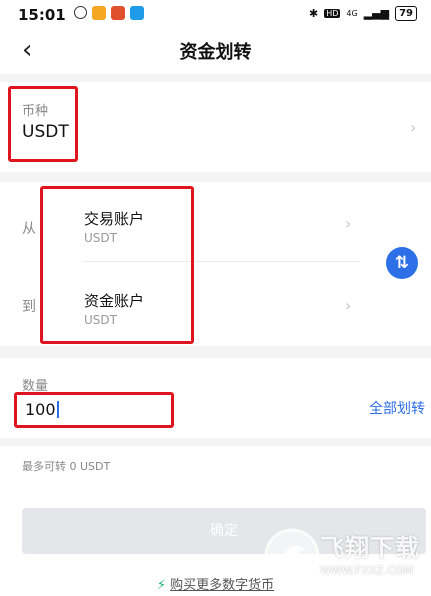 The width and height of the screenshot is (431, 596). I want to click on from-account-currency: USDT, so click(100, 238).